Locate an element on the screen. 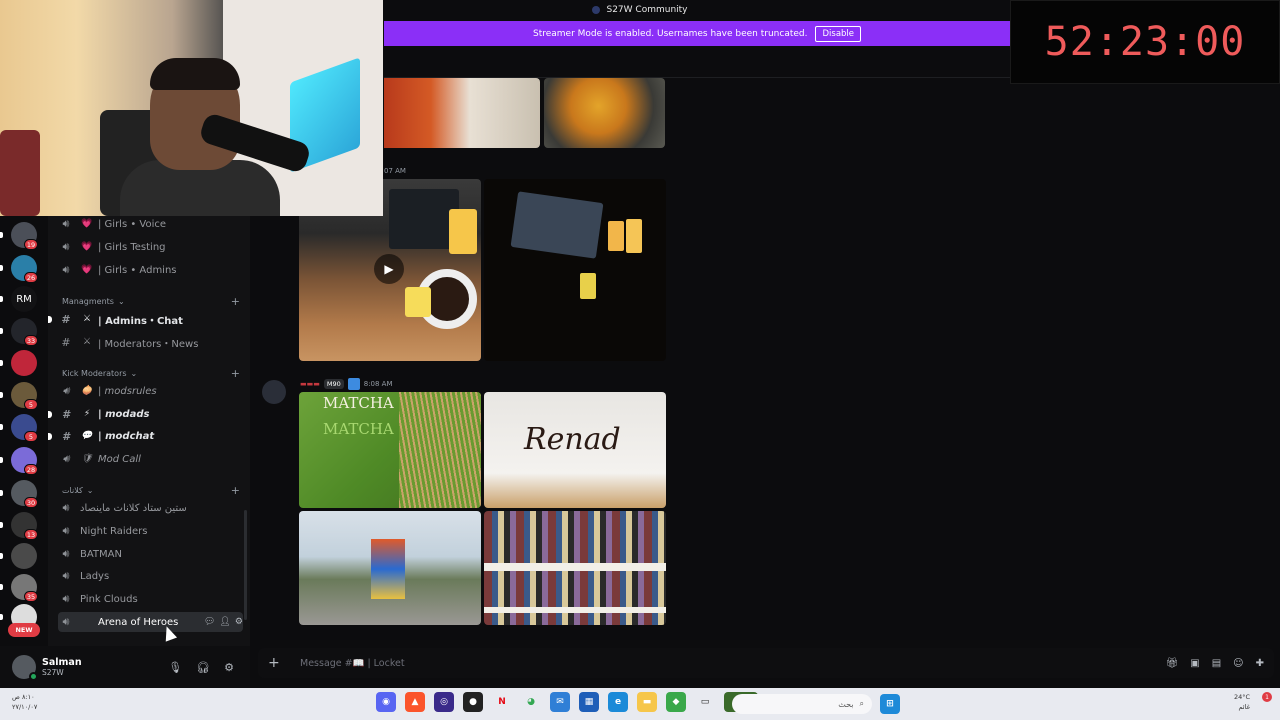 This screenshot has width=1280, height=720. search-icon: ⌕ is located at coordinates (861, 703).